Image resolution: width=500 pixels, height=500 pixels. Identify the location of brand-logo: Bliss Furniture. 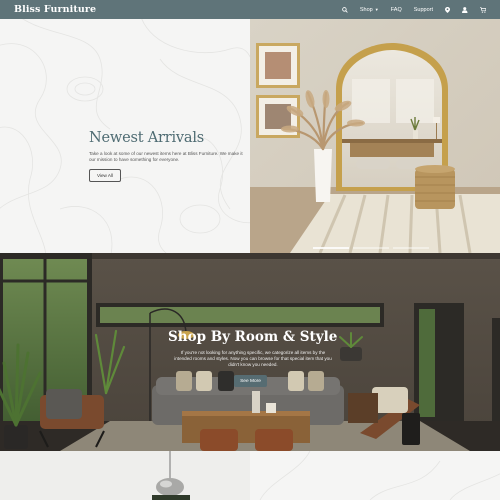
(55, 9).